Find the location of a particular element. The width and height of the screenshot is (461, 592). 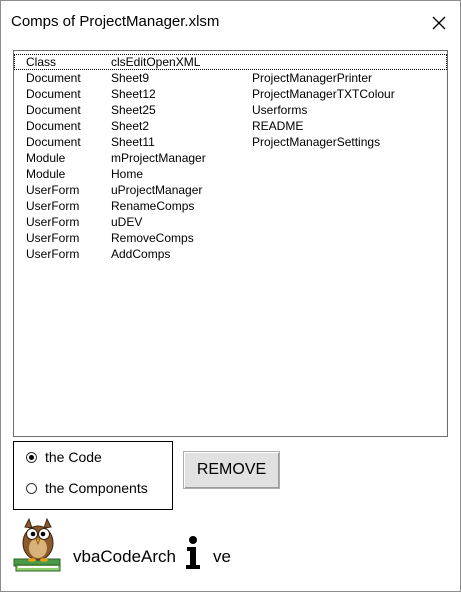

component-name: uProjectManager is located at coordinates (157, 190).